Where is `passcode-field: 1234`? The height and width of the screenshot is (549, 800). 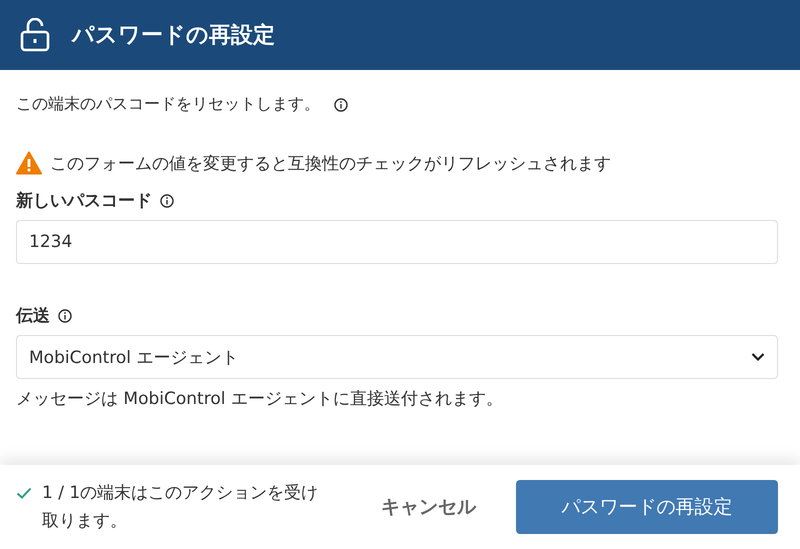 passcode-field: 1234 is located at coordinates (397, 242).